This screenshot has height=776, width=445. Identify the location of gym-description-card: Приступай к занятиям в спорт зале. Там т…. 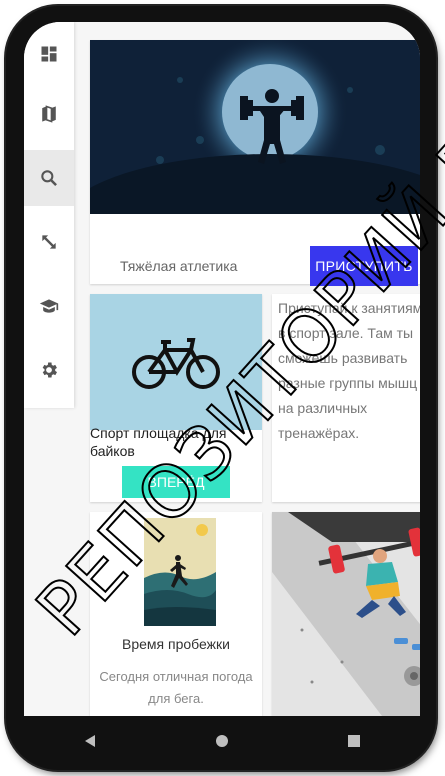
(346, 398).